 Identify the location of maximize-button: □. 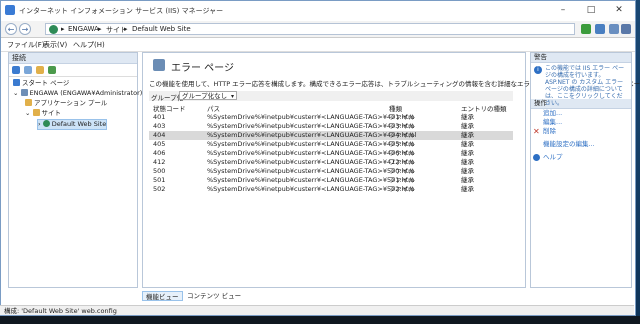
(591, 10).